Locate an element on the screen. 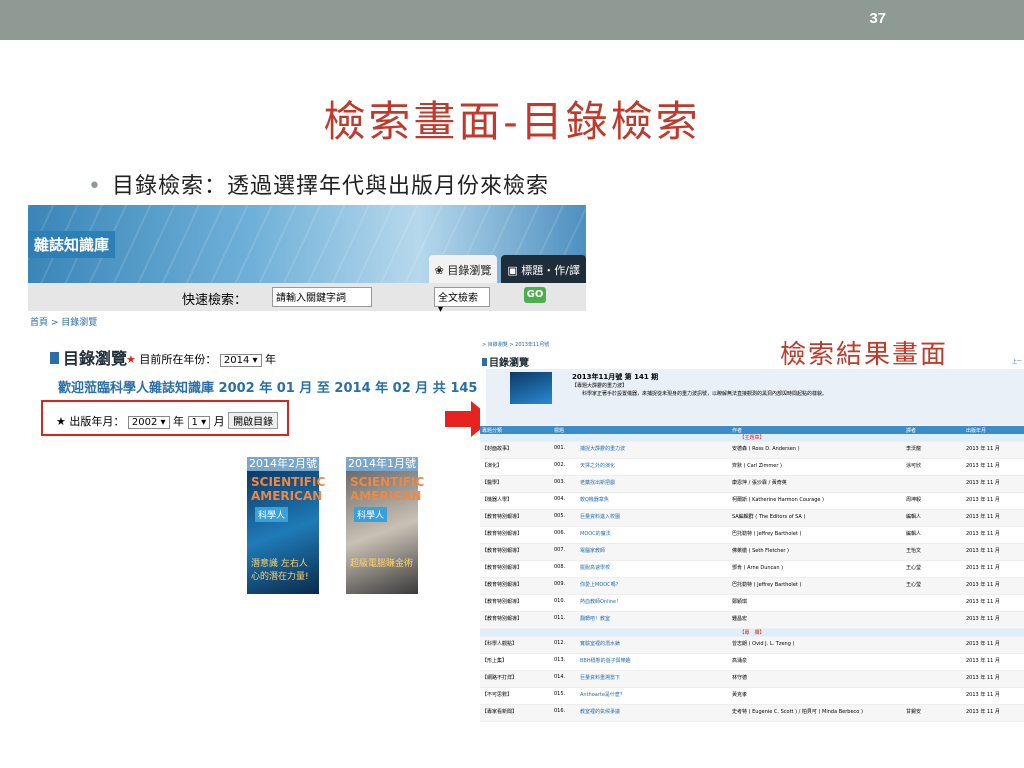 The height and width of the screenshot is (768, 1024). title-link: 捕捉大霹靂的重力波 is located at coordinates (654, 450).